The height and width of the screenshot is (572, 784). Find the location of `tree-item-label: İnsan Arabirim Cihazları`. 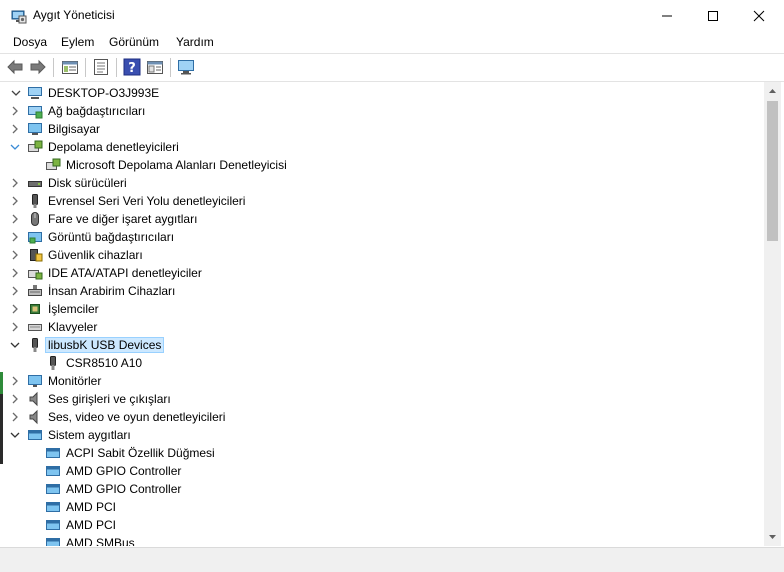

tree-item-label: İnsan Arabirim Cihazları is located at coordinates (112, 291).